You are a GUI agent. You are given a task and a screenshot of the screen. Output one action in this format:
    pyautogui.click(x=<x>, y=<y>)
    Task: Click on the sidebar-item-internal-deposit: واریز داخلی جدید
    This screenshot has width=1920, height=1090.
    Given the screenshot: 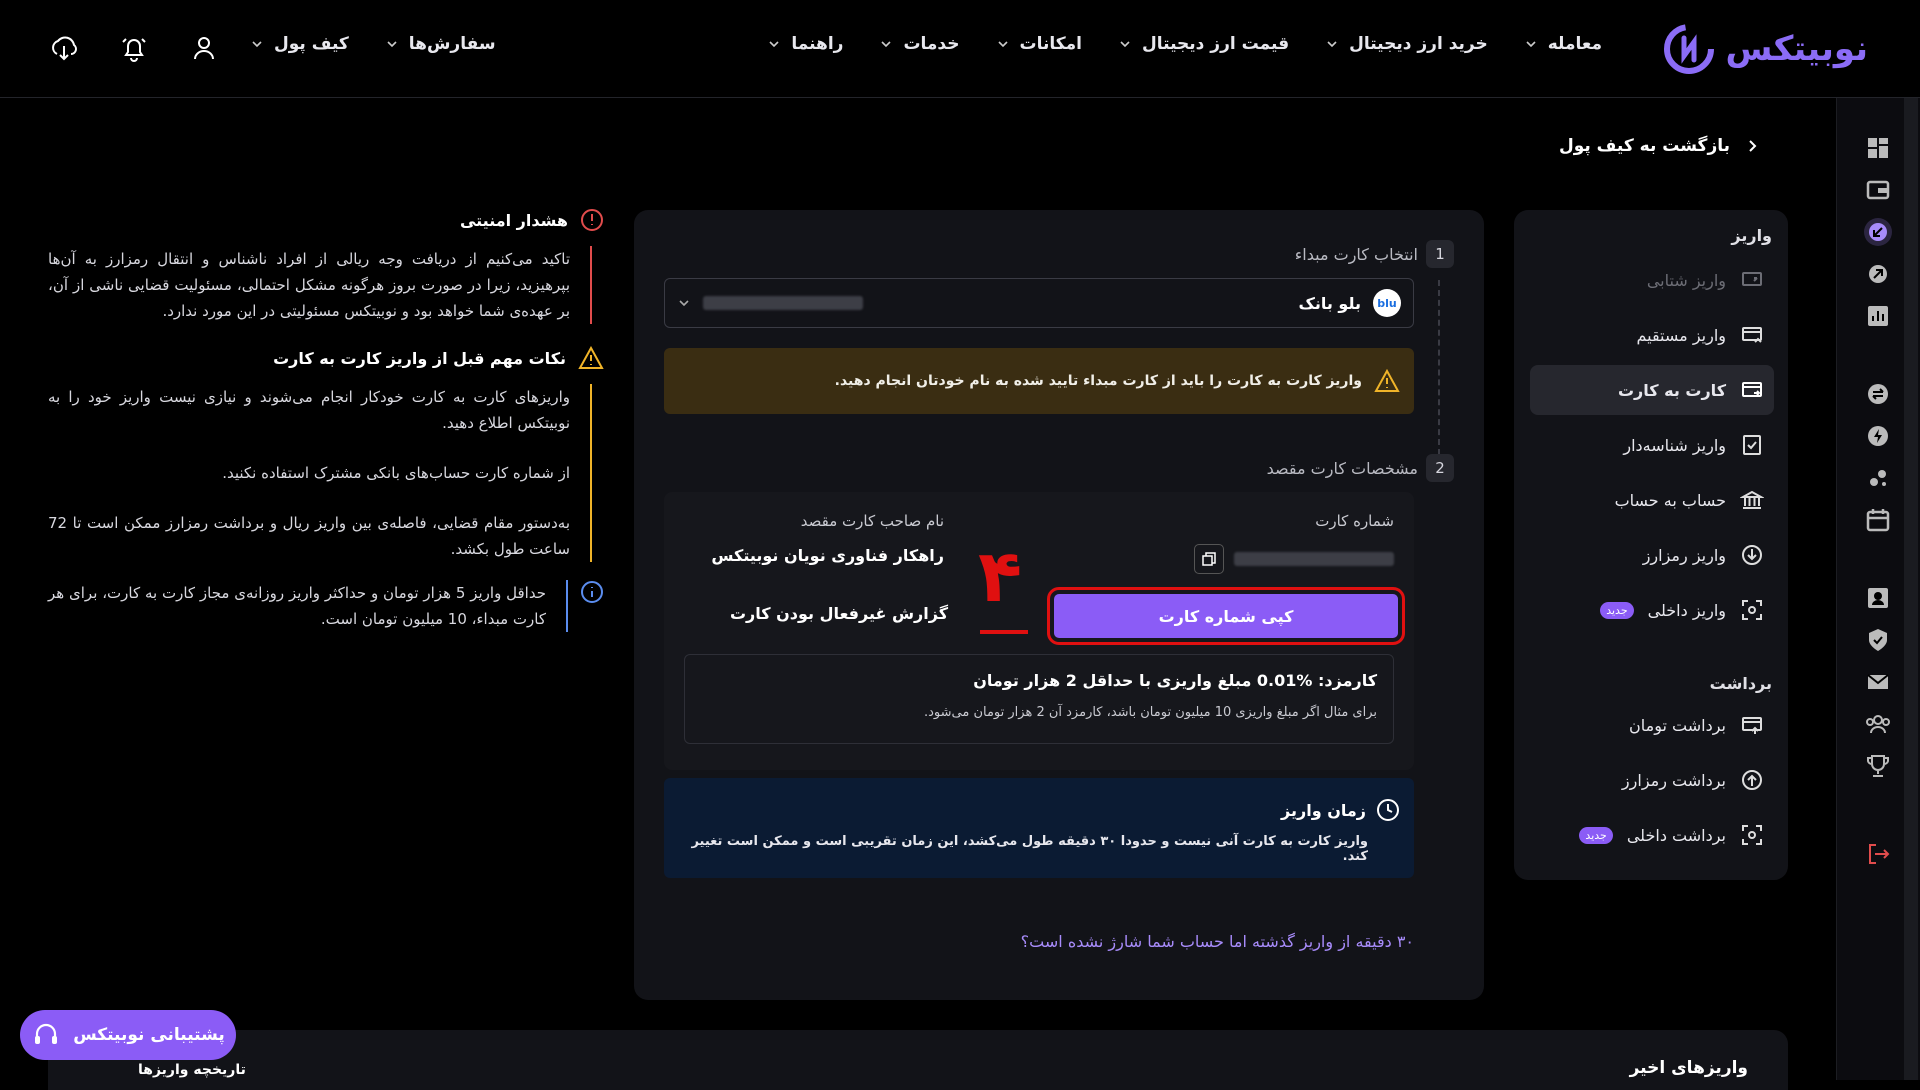 What is the action you would take?
    pyautogui.click(x=1652, y=610)
    